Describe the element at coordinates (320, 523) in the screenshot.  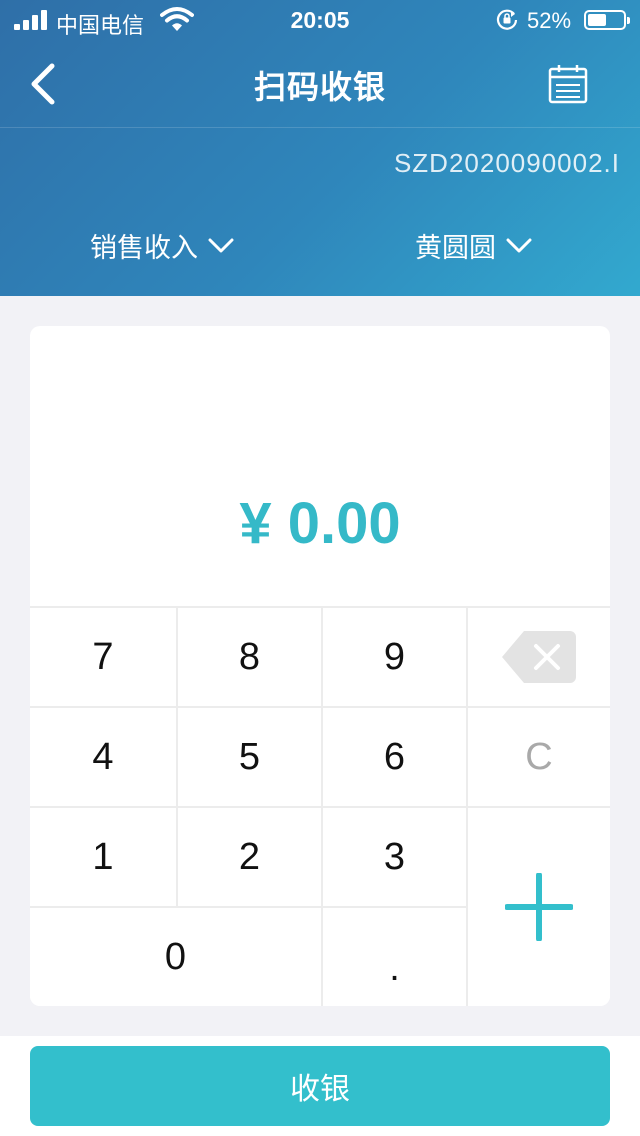
I see `amount-display: ¥ 0.00` at that location.